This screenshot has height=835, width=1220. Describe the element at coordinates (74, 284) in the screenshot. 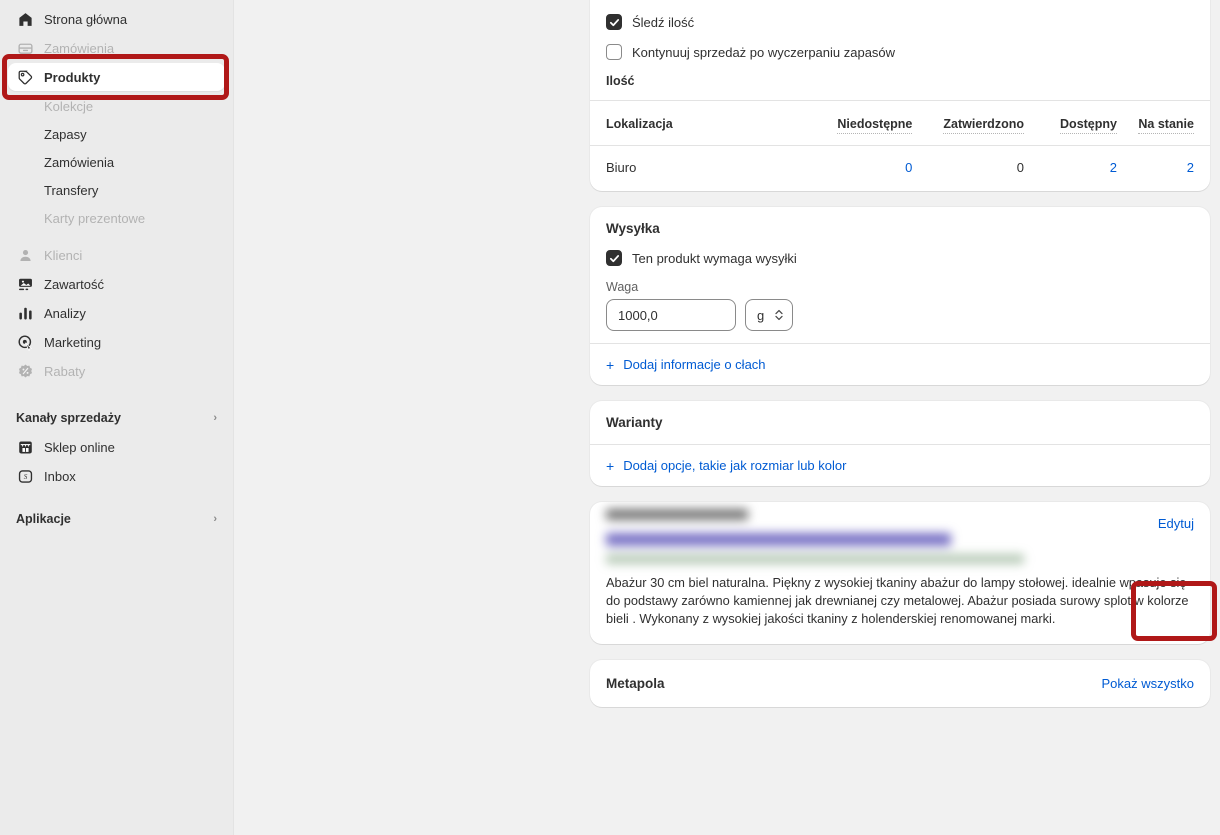

I see `sidebar-item-label: Zawartość` at that location.